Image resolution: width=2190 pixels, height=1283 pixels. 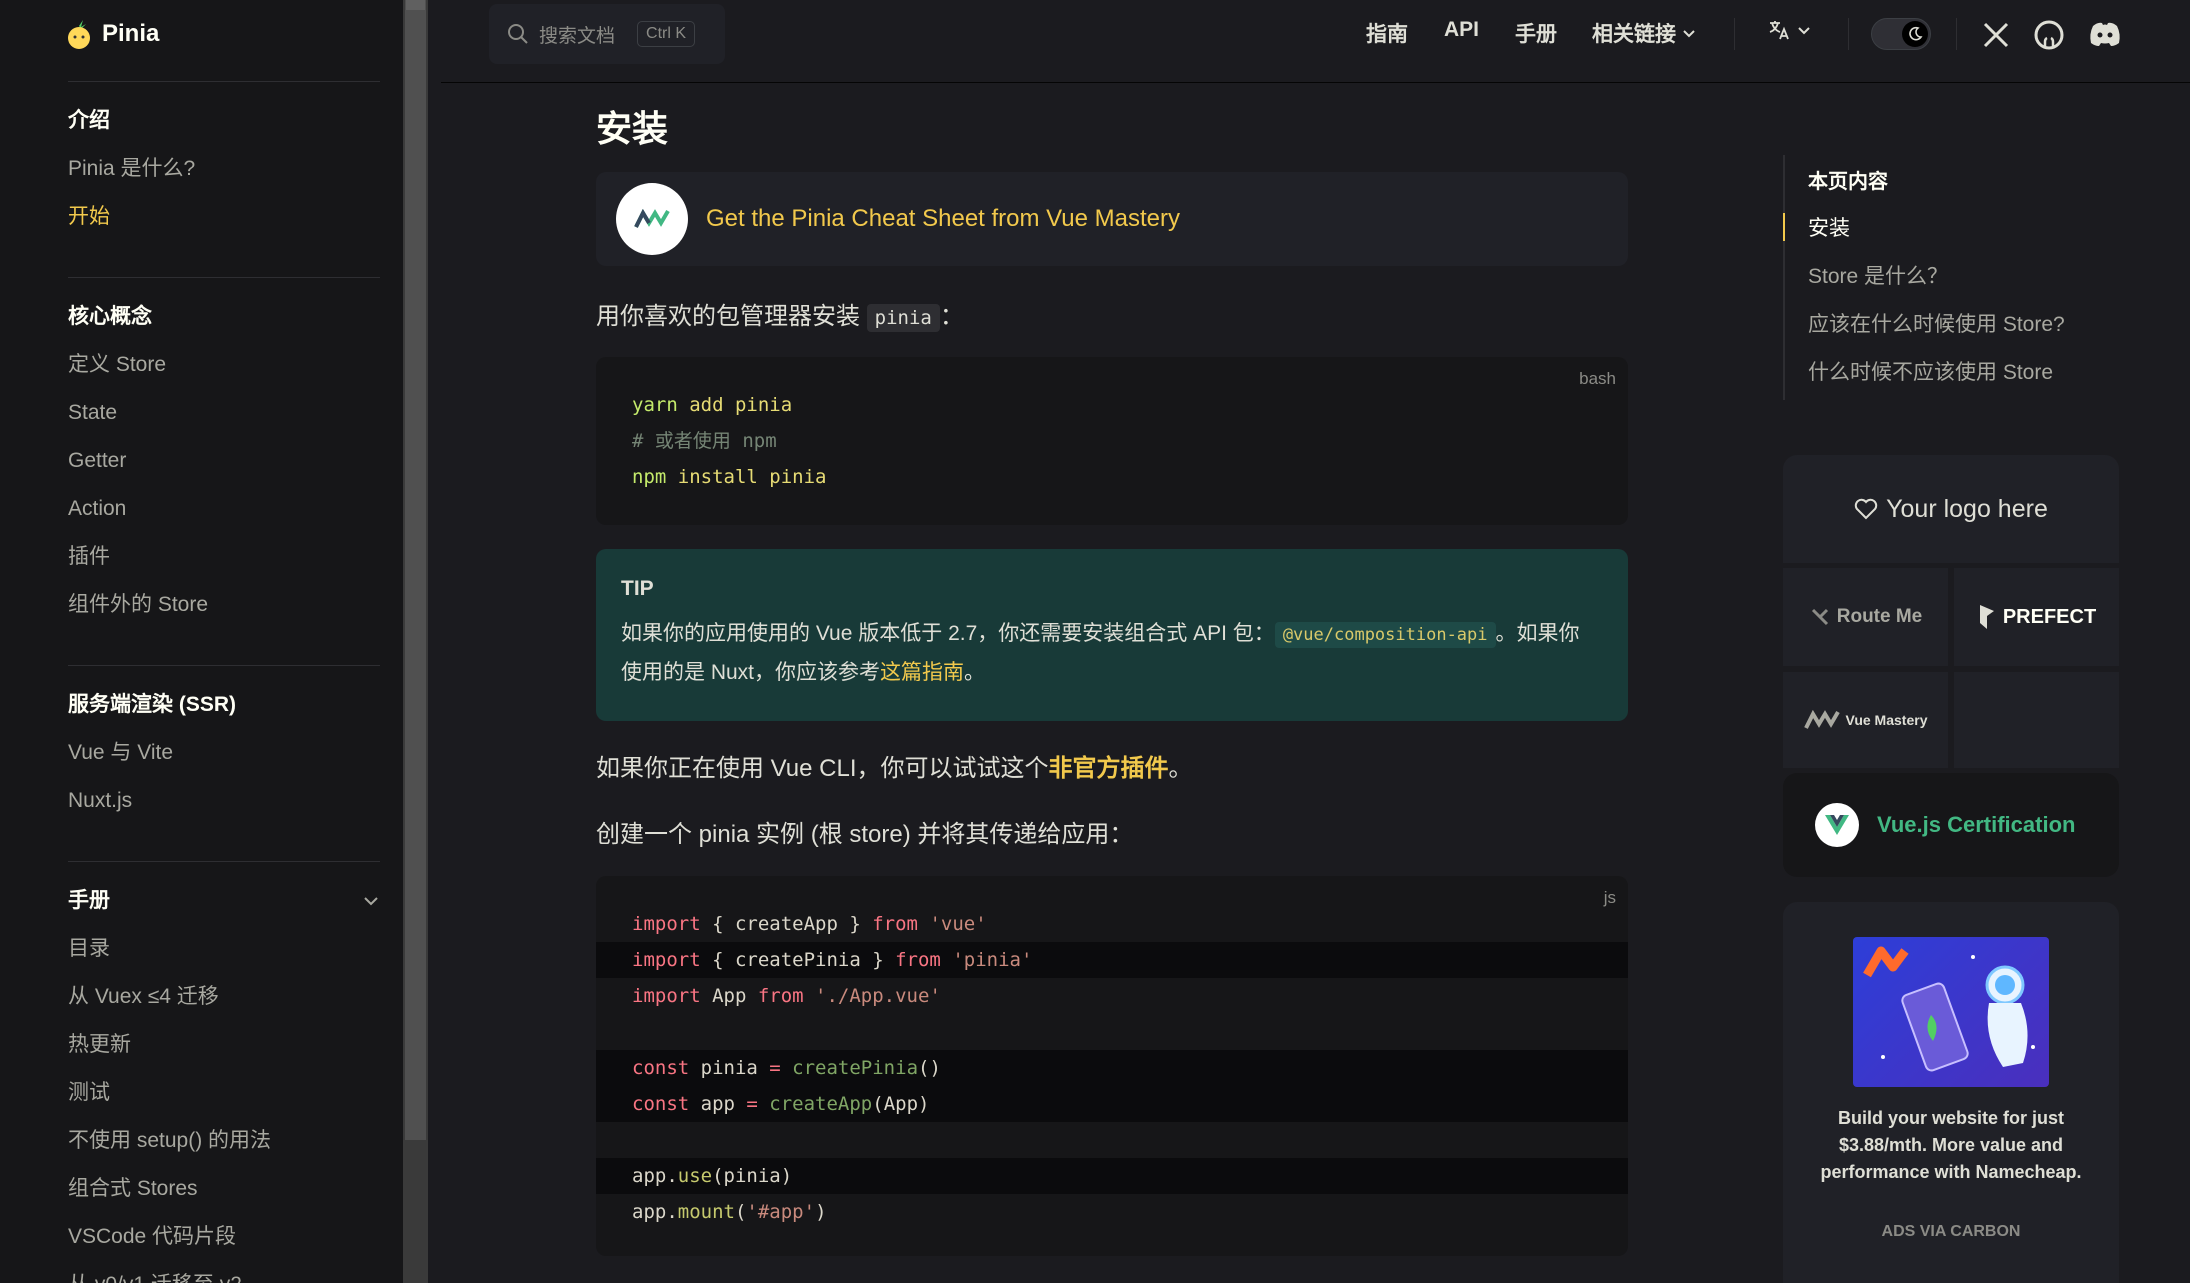 I want to click on sidebar-group-title: 核心概念, so click(x=110, y=316).